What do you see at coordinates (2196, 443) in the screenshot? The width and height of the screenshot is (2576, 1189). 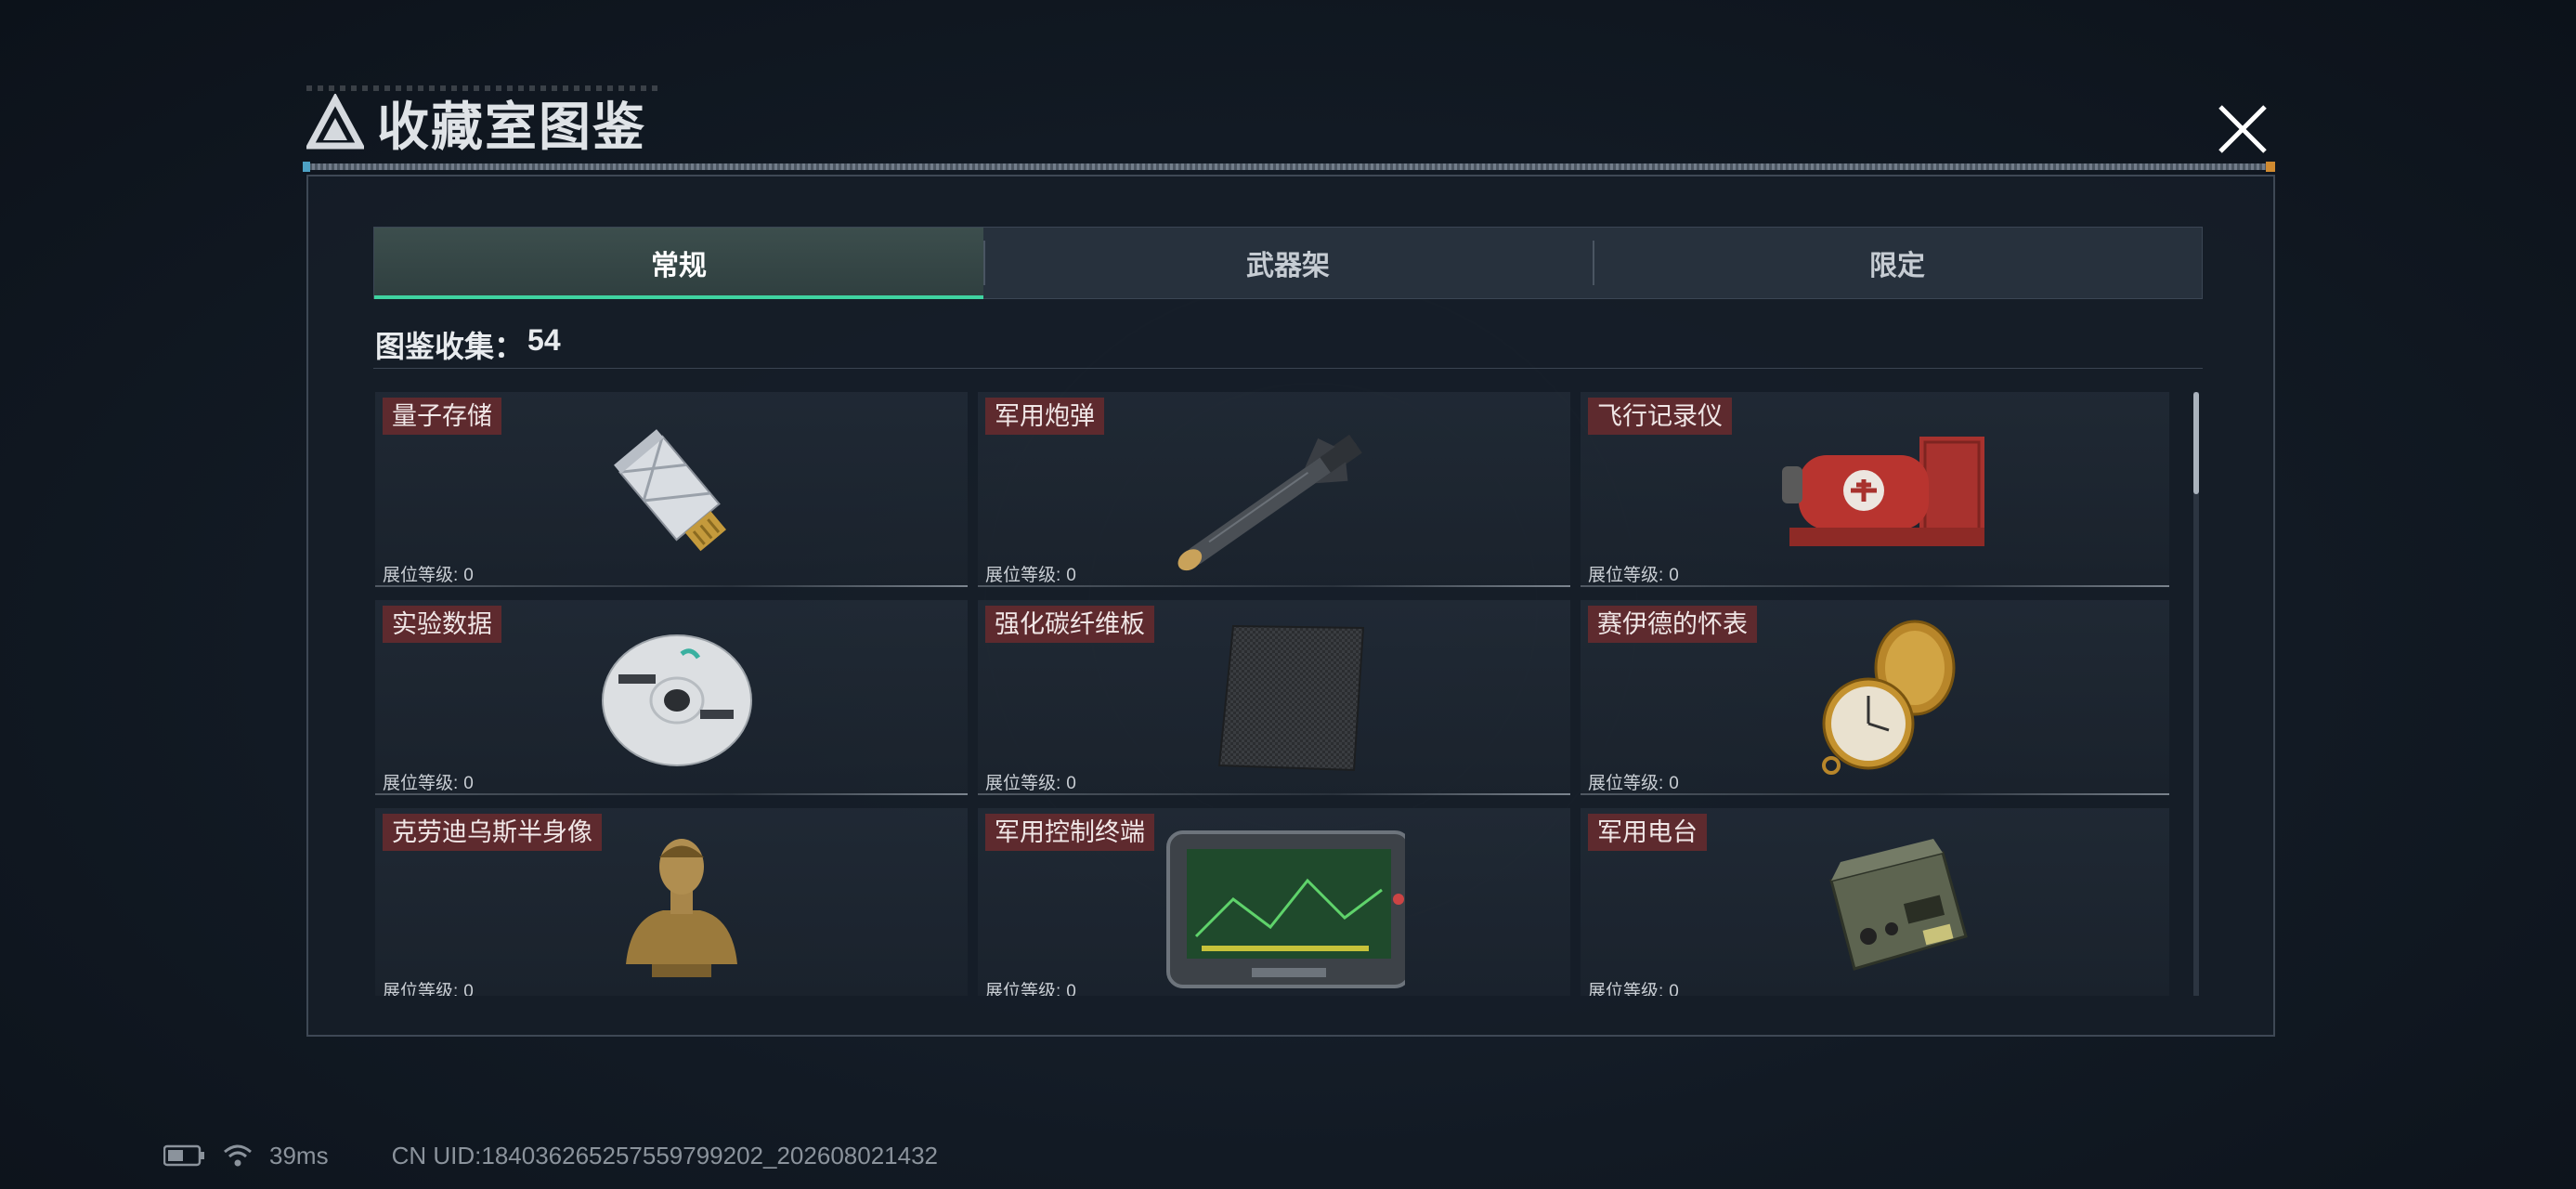 I see `scrollbar-thumb` at bounding box center [2196, 443].